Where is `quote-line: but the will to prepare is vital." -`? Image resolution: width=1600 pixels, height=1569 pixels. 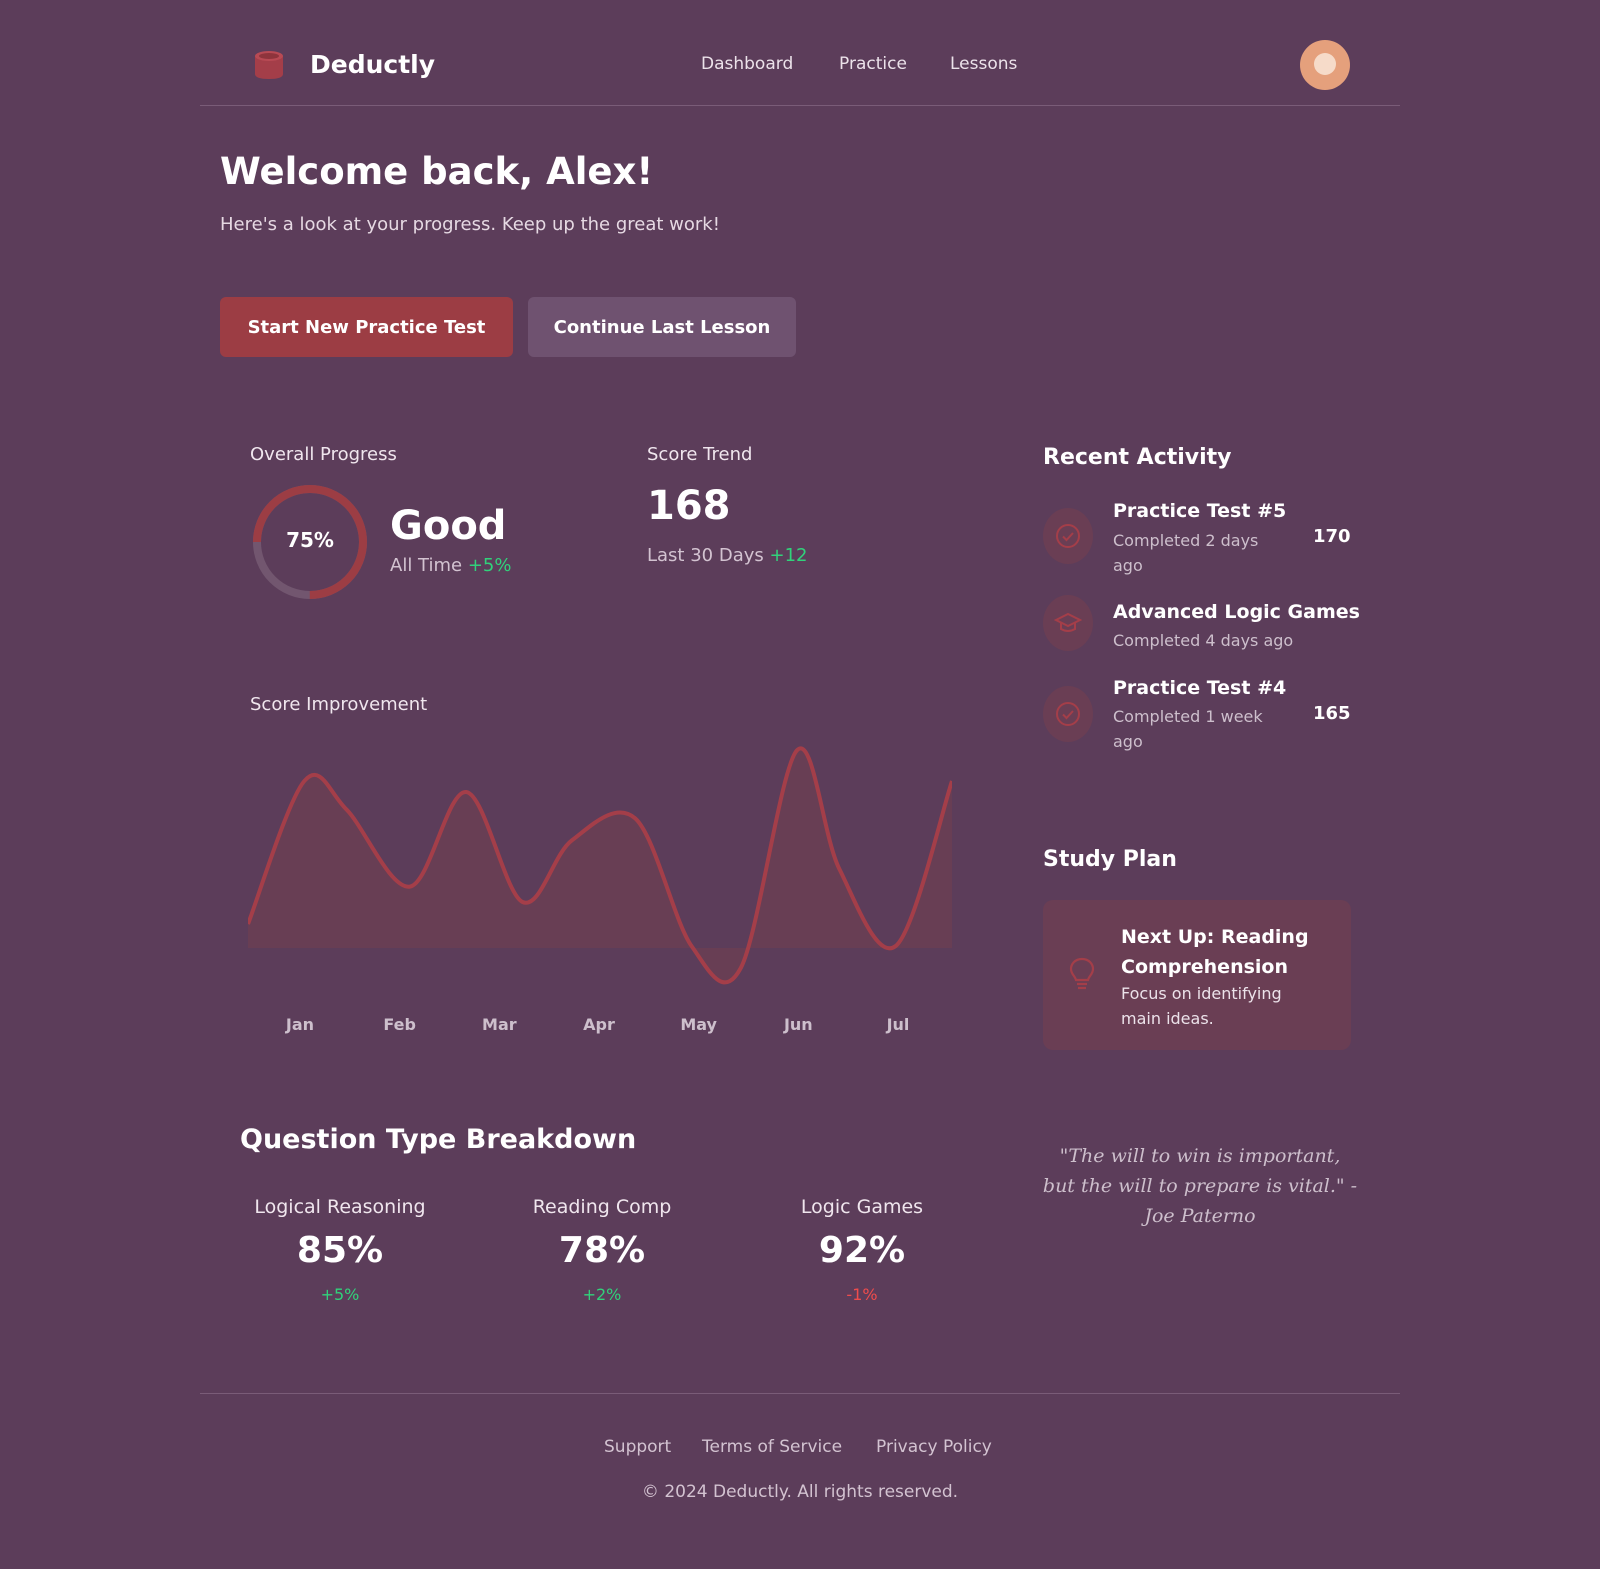 quote-line: but the will to prepare is vital." - is located at coordinates (1200, 1186).